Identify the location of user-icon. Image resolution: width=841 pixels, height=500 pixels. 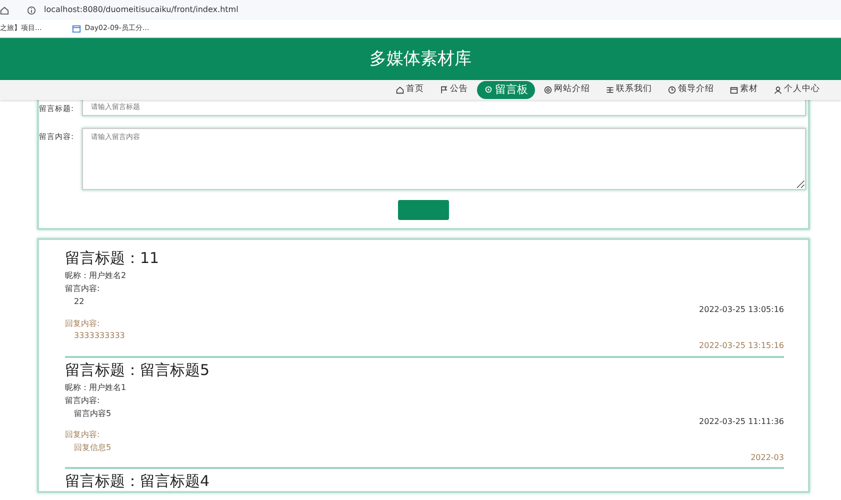
(778, 90).